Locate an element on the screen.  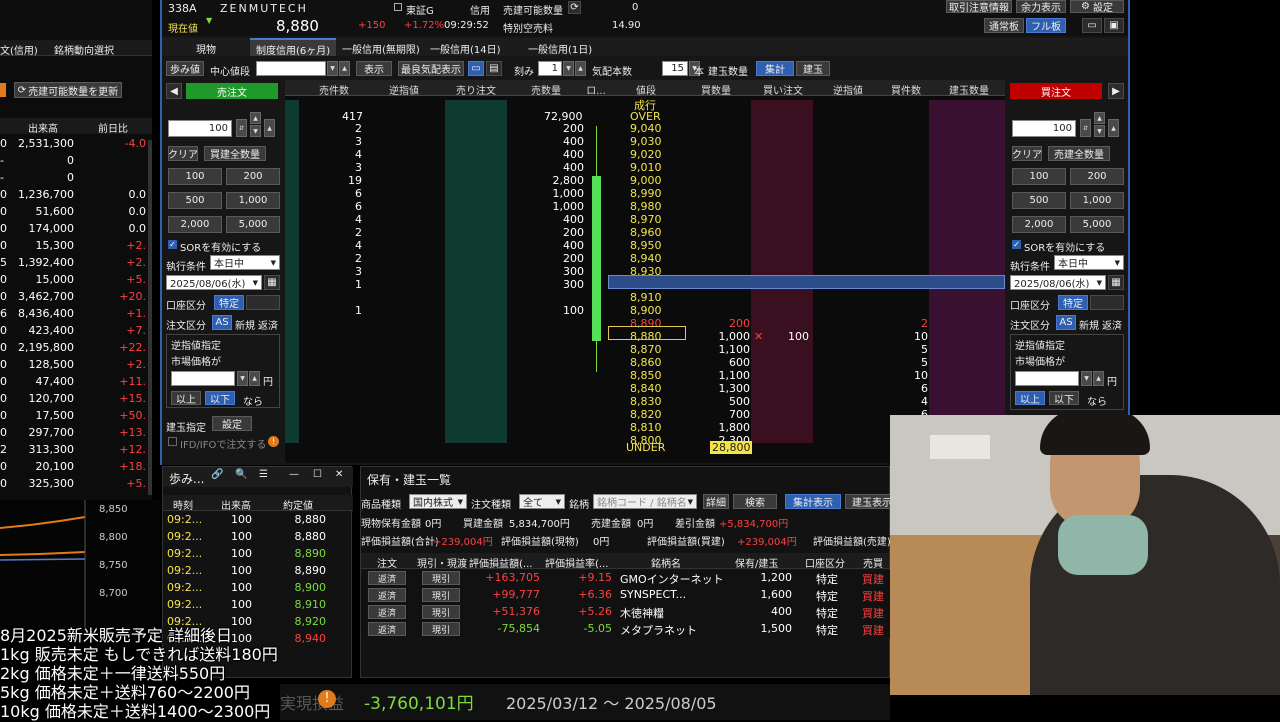
ranking-row: 0 1,236,700 0.0 is located at coordinates (75, 195).